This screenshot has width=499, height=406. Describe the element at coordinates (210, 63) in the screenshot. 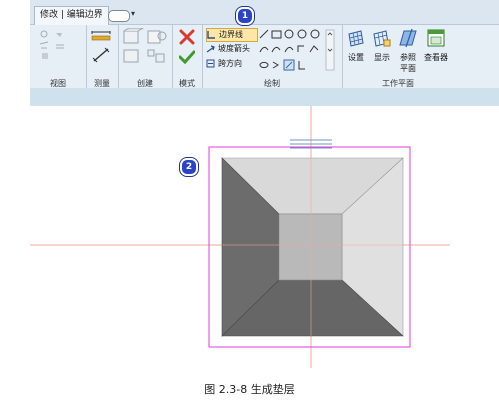

I see `span-direction-icon` at that location.